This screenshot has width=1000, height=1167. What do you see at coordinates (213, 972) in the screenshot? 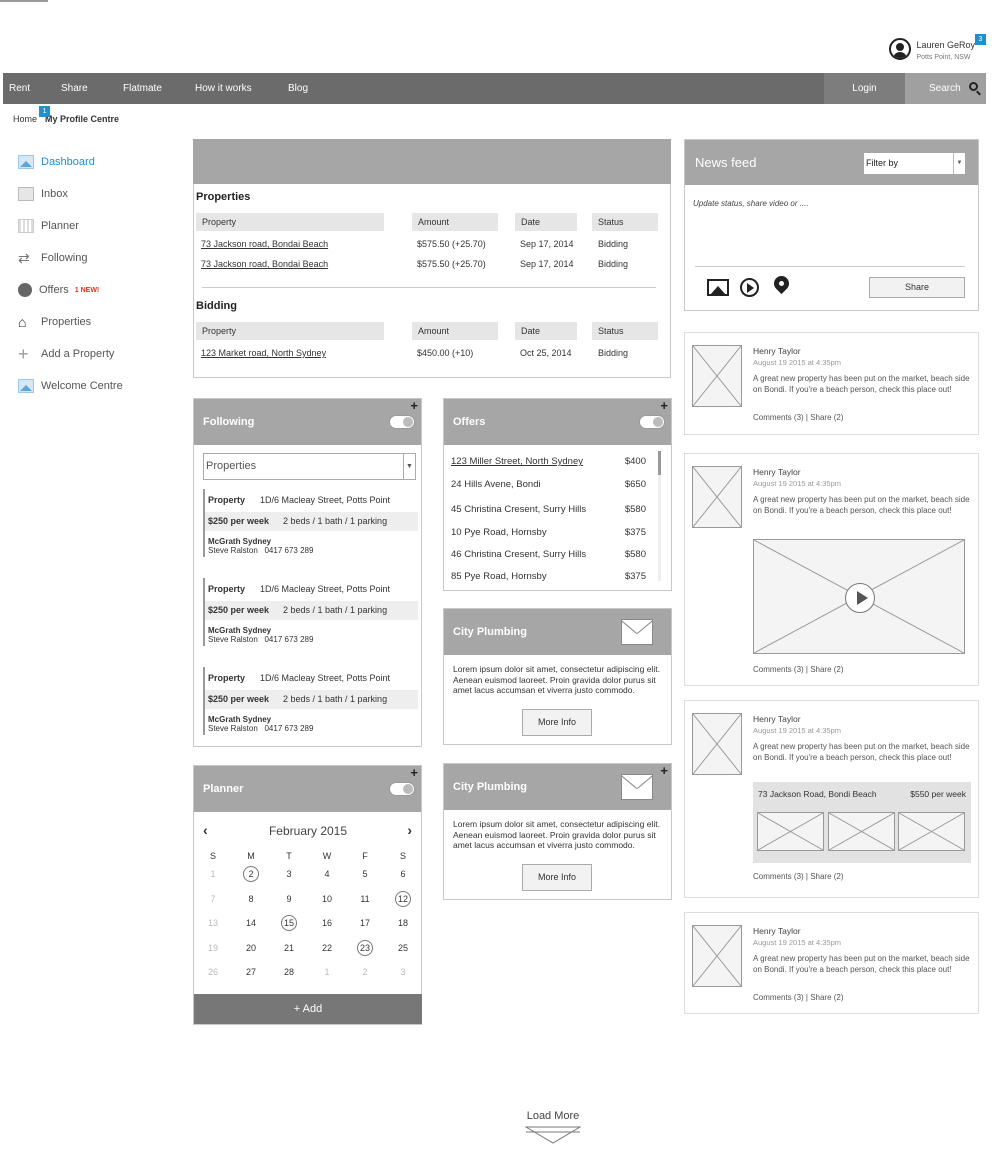
I see `calendar-day: 26` at bounding box center [213, 972].